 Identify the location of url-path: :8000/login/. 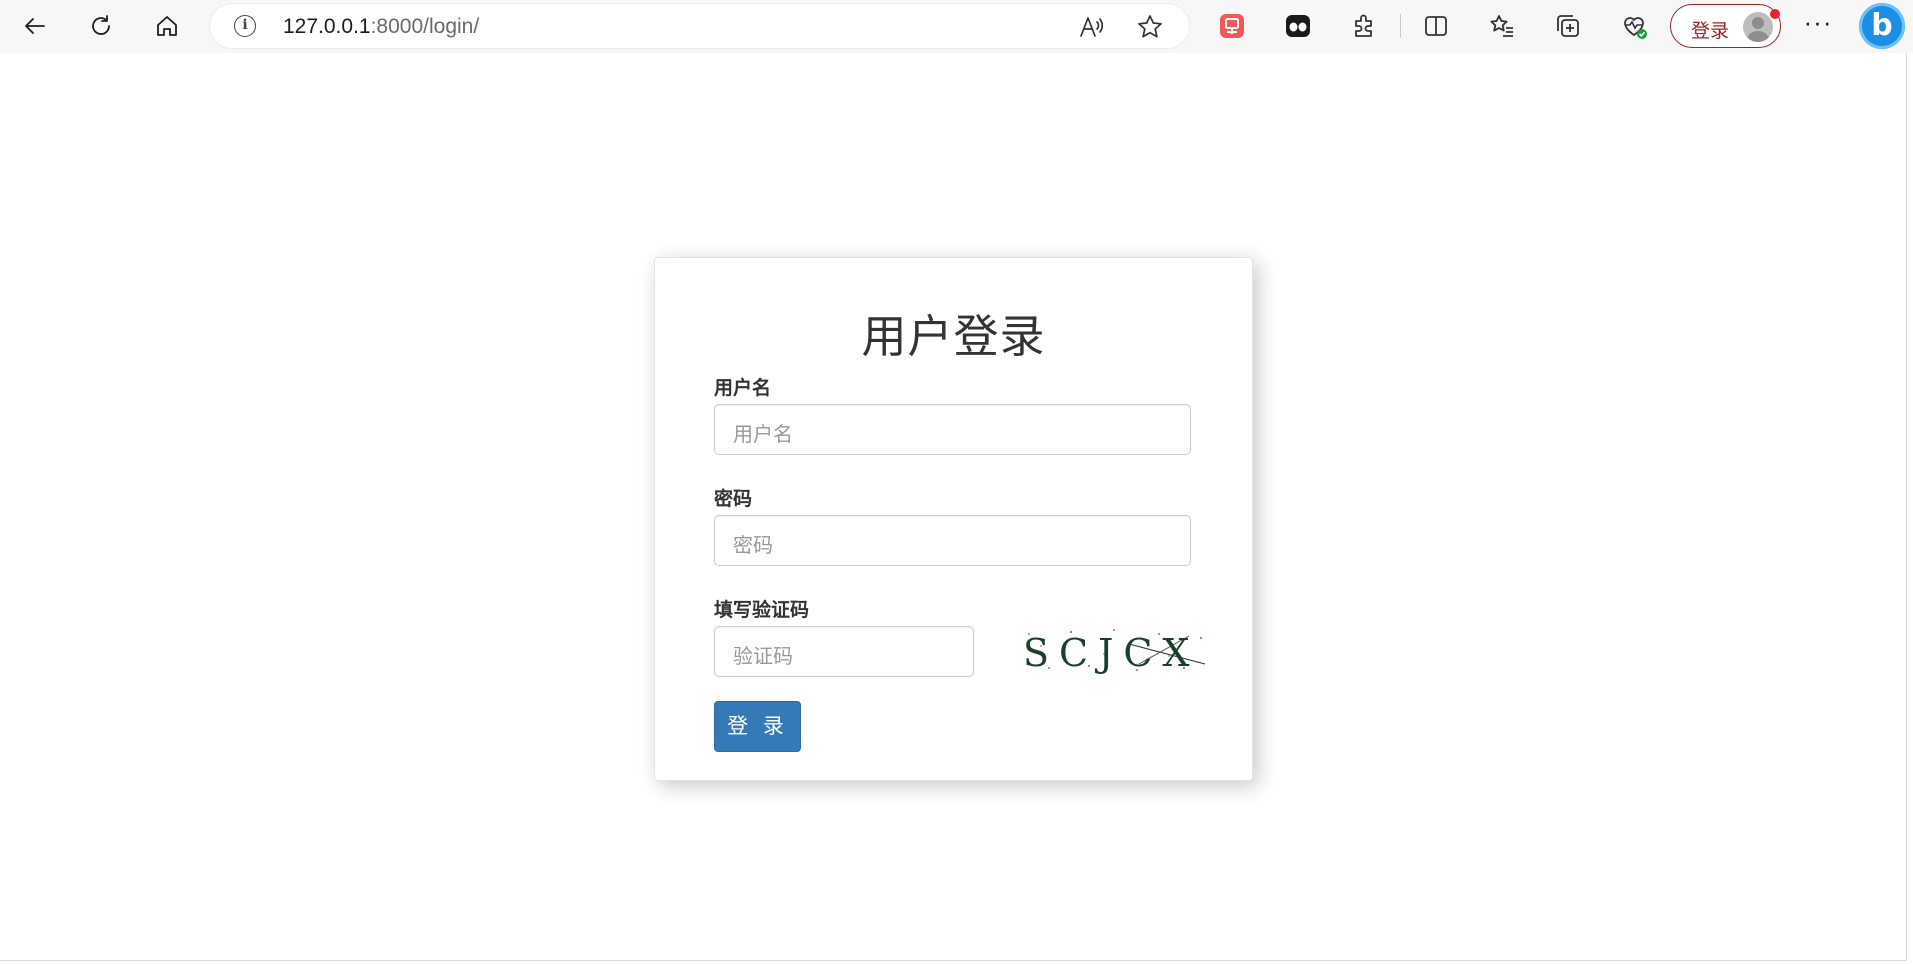
(425, 26).